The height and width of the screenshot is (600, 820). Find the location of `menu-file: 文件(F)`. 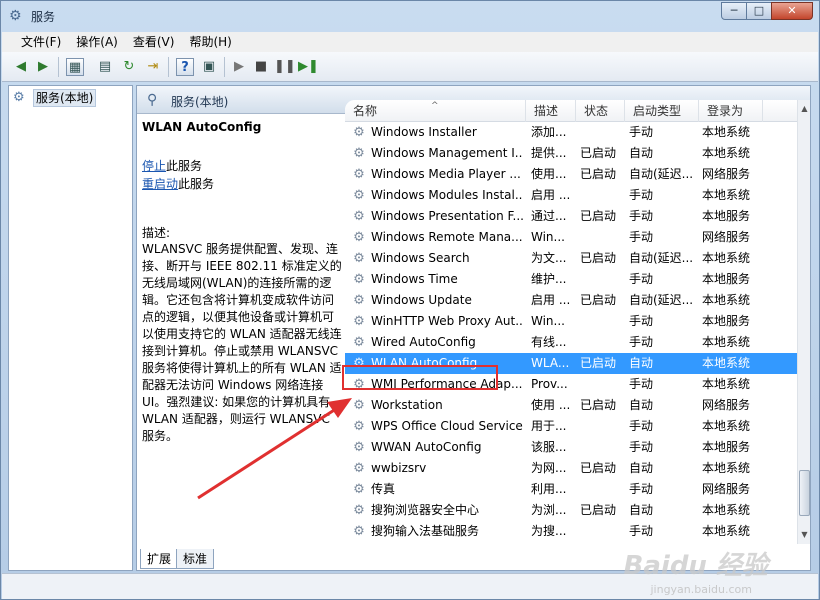

menu-file: 文件(F) is located at coordinates (41, 42).